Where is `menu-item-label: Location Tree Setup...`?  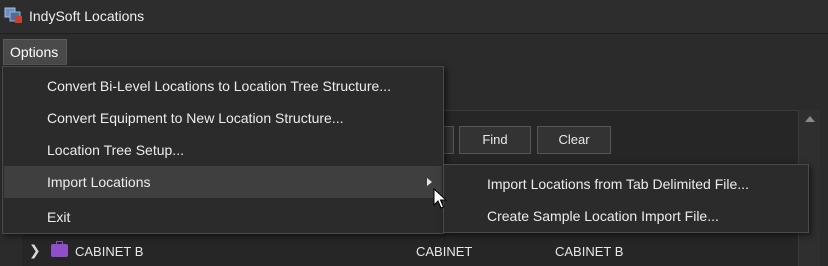
menu-item-label: Location Tree Setup... is located at coordinates (115, 150).